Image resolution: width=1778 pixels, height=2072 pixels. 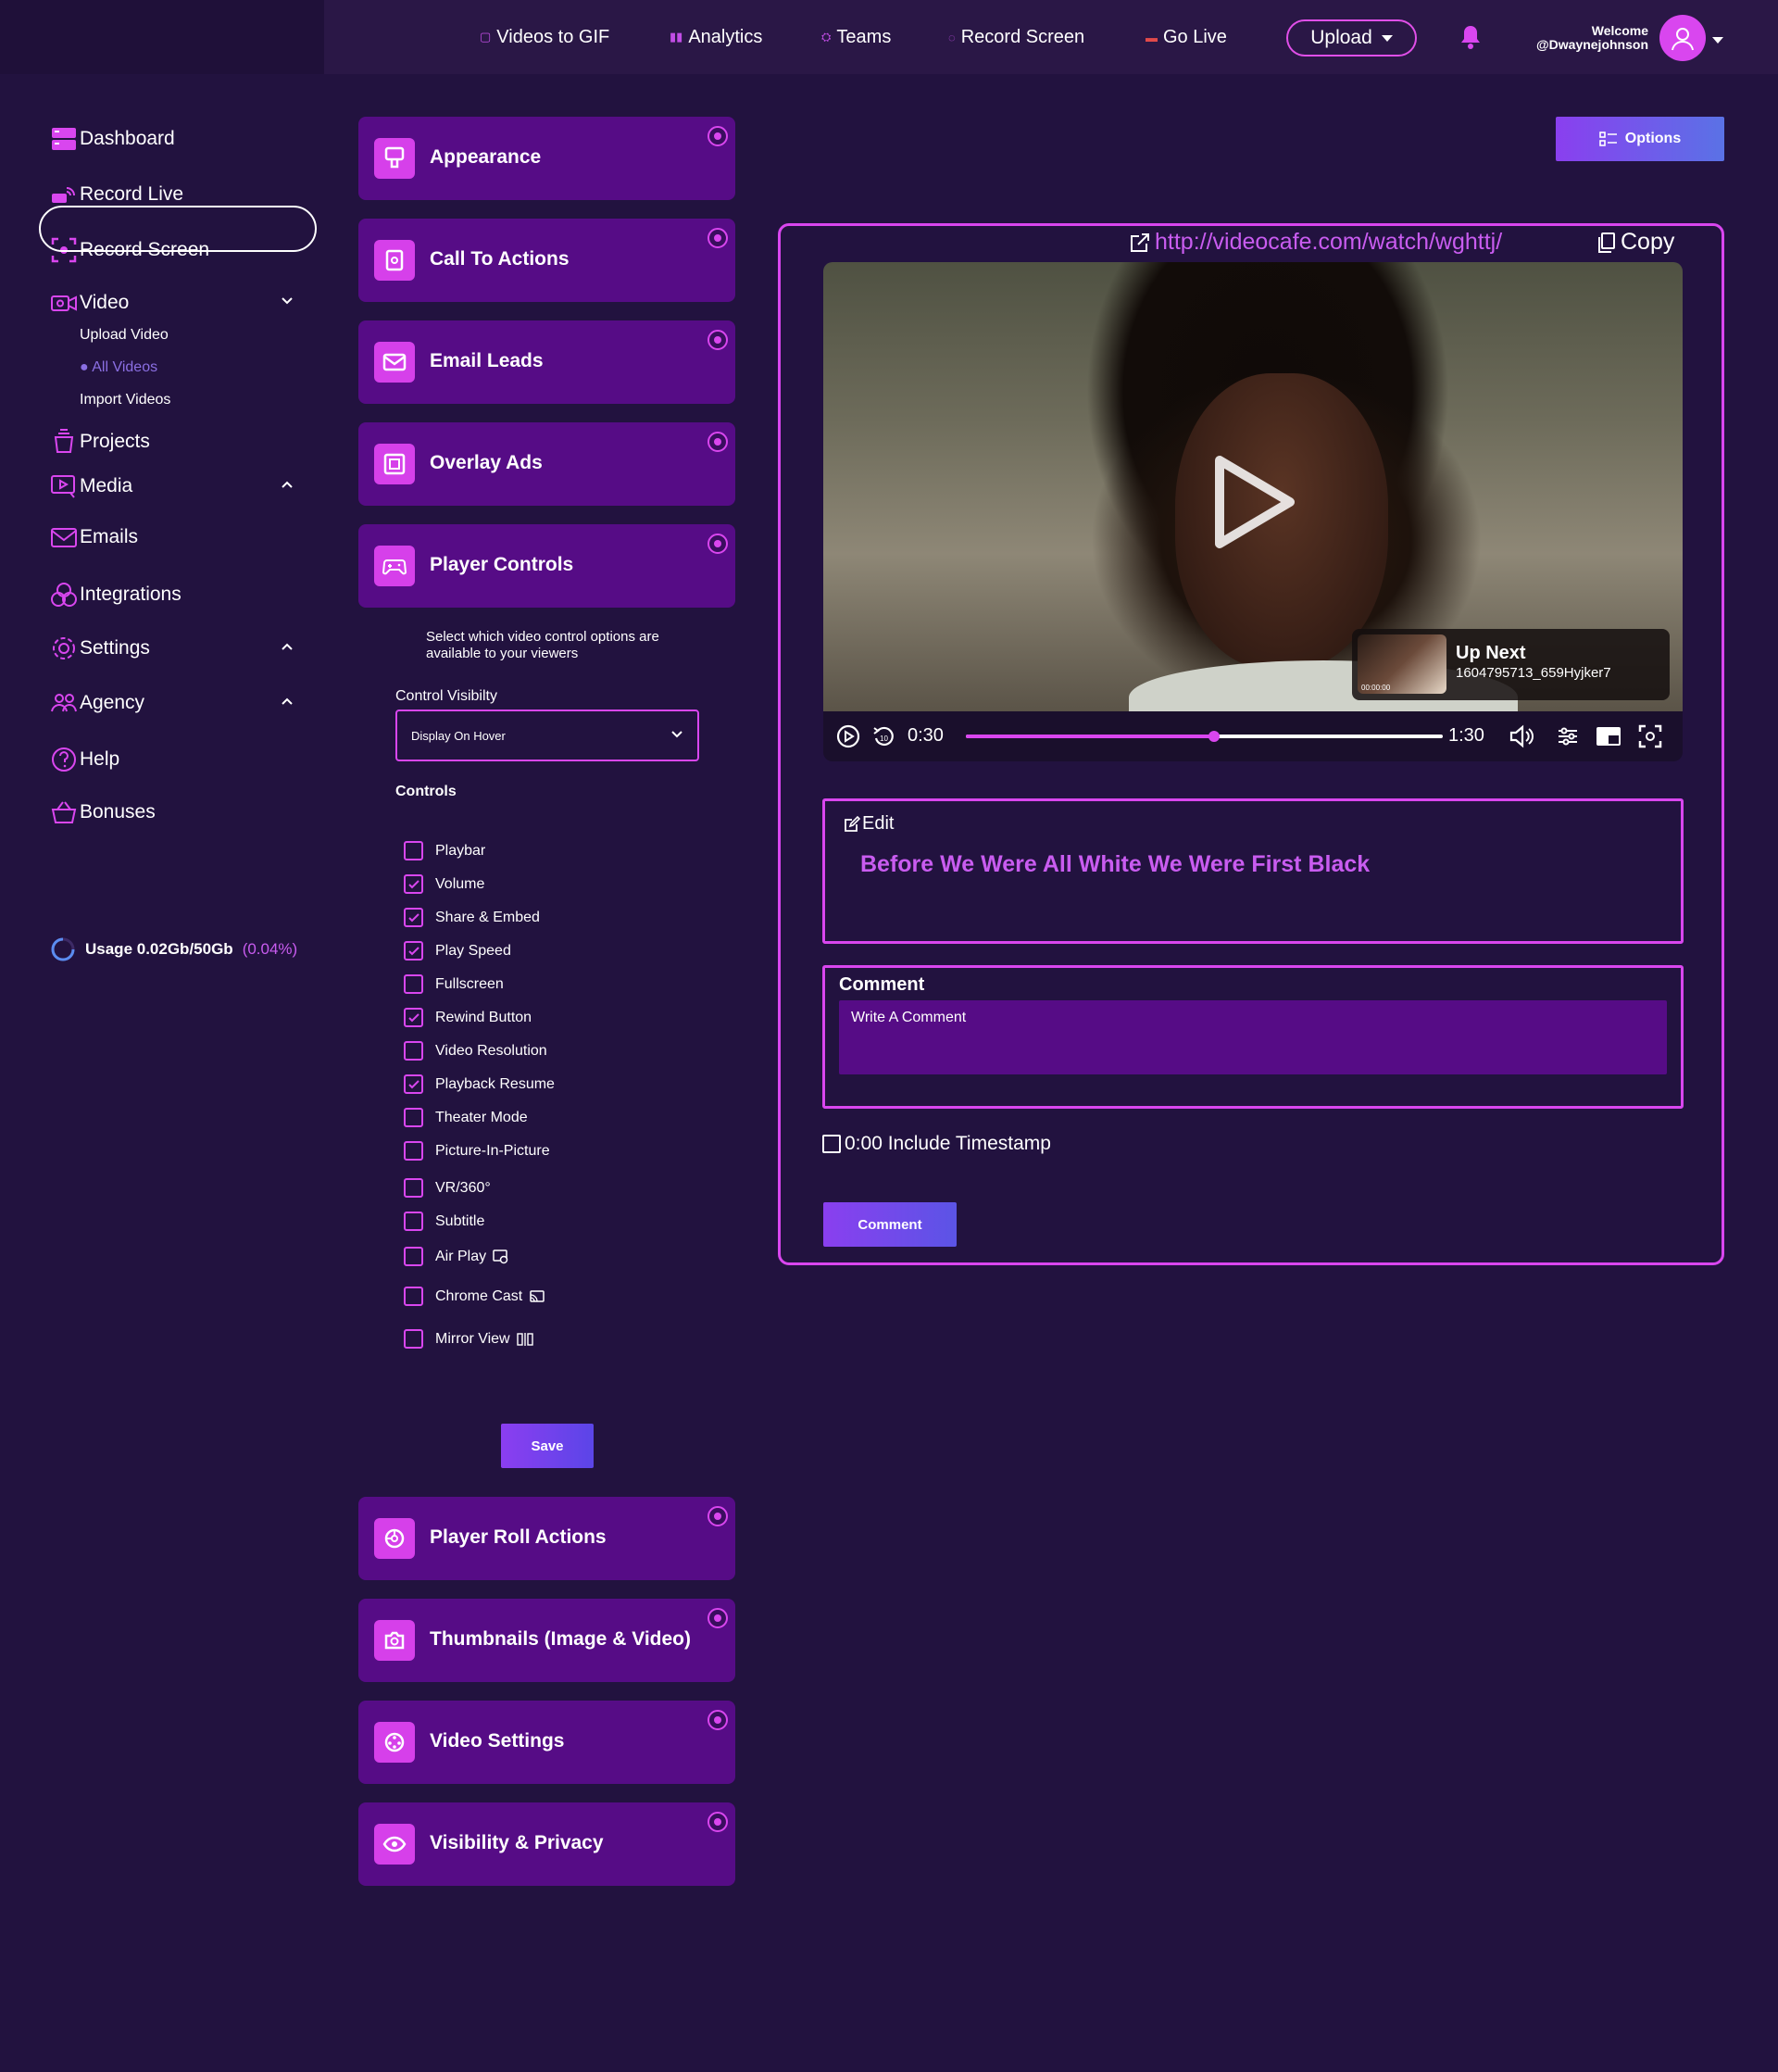 What do you see at coordinates (100, 648) in the screenshot?
I see `sidebar-item-settings: Settings` at bounding box center [100, 648].